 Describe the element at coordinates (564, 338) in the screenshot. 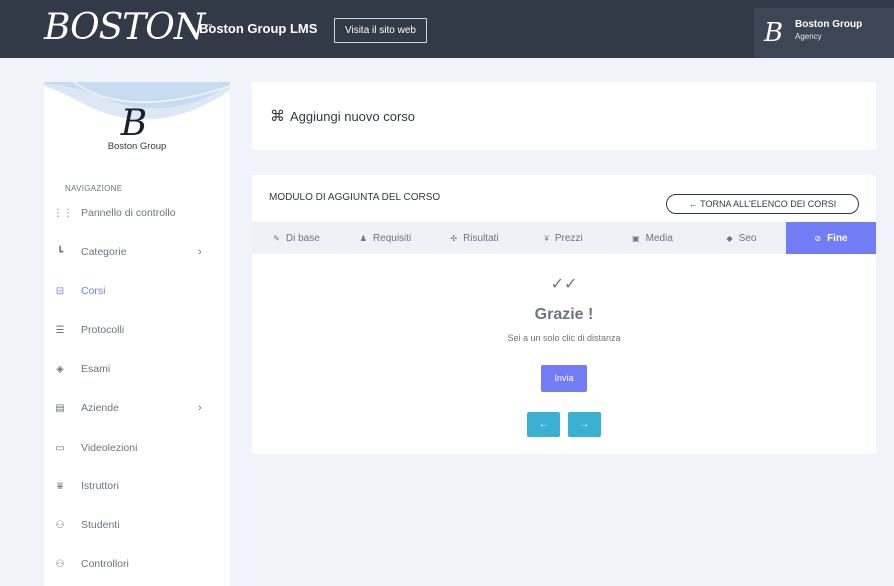

I see `done-subtitle: Sei a un solo clic di distanza` at that location.